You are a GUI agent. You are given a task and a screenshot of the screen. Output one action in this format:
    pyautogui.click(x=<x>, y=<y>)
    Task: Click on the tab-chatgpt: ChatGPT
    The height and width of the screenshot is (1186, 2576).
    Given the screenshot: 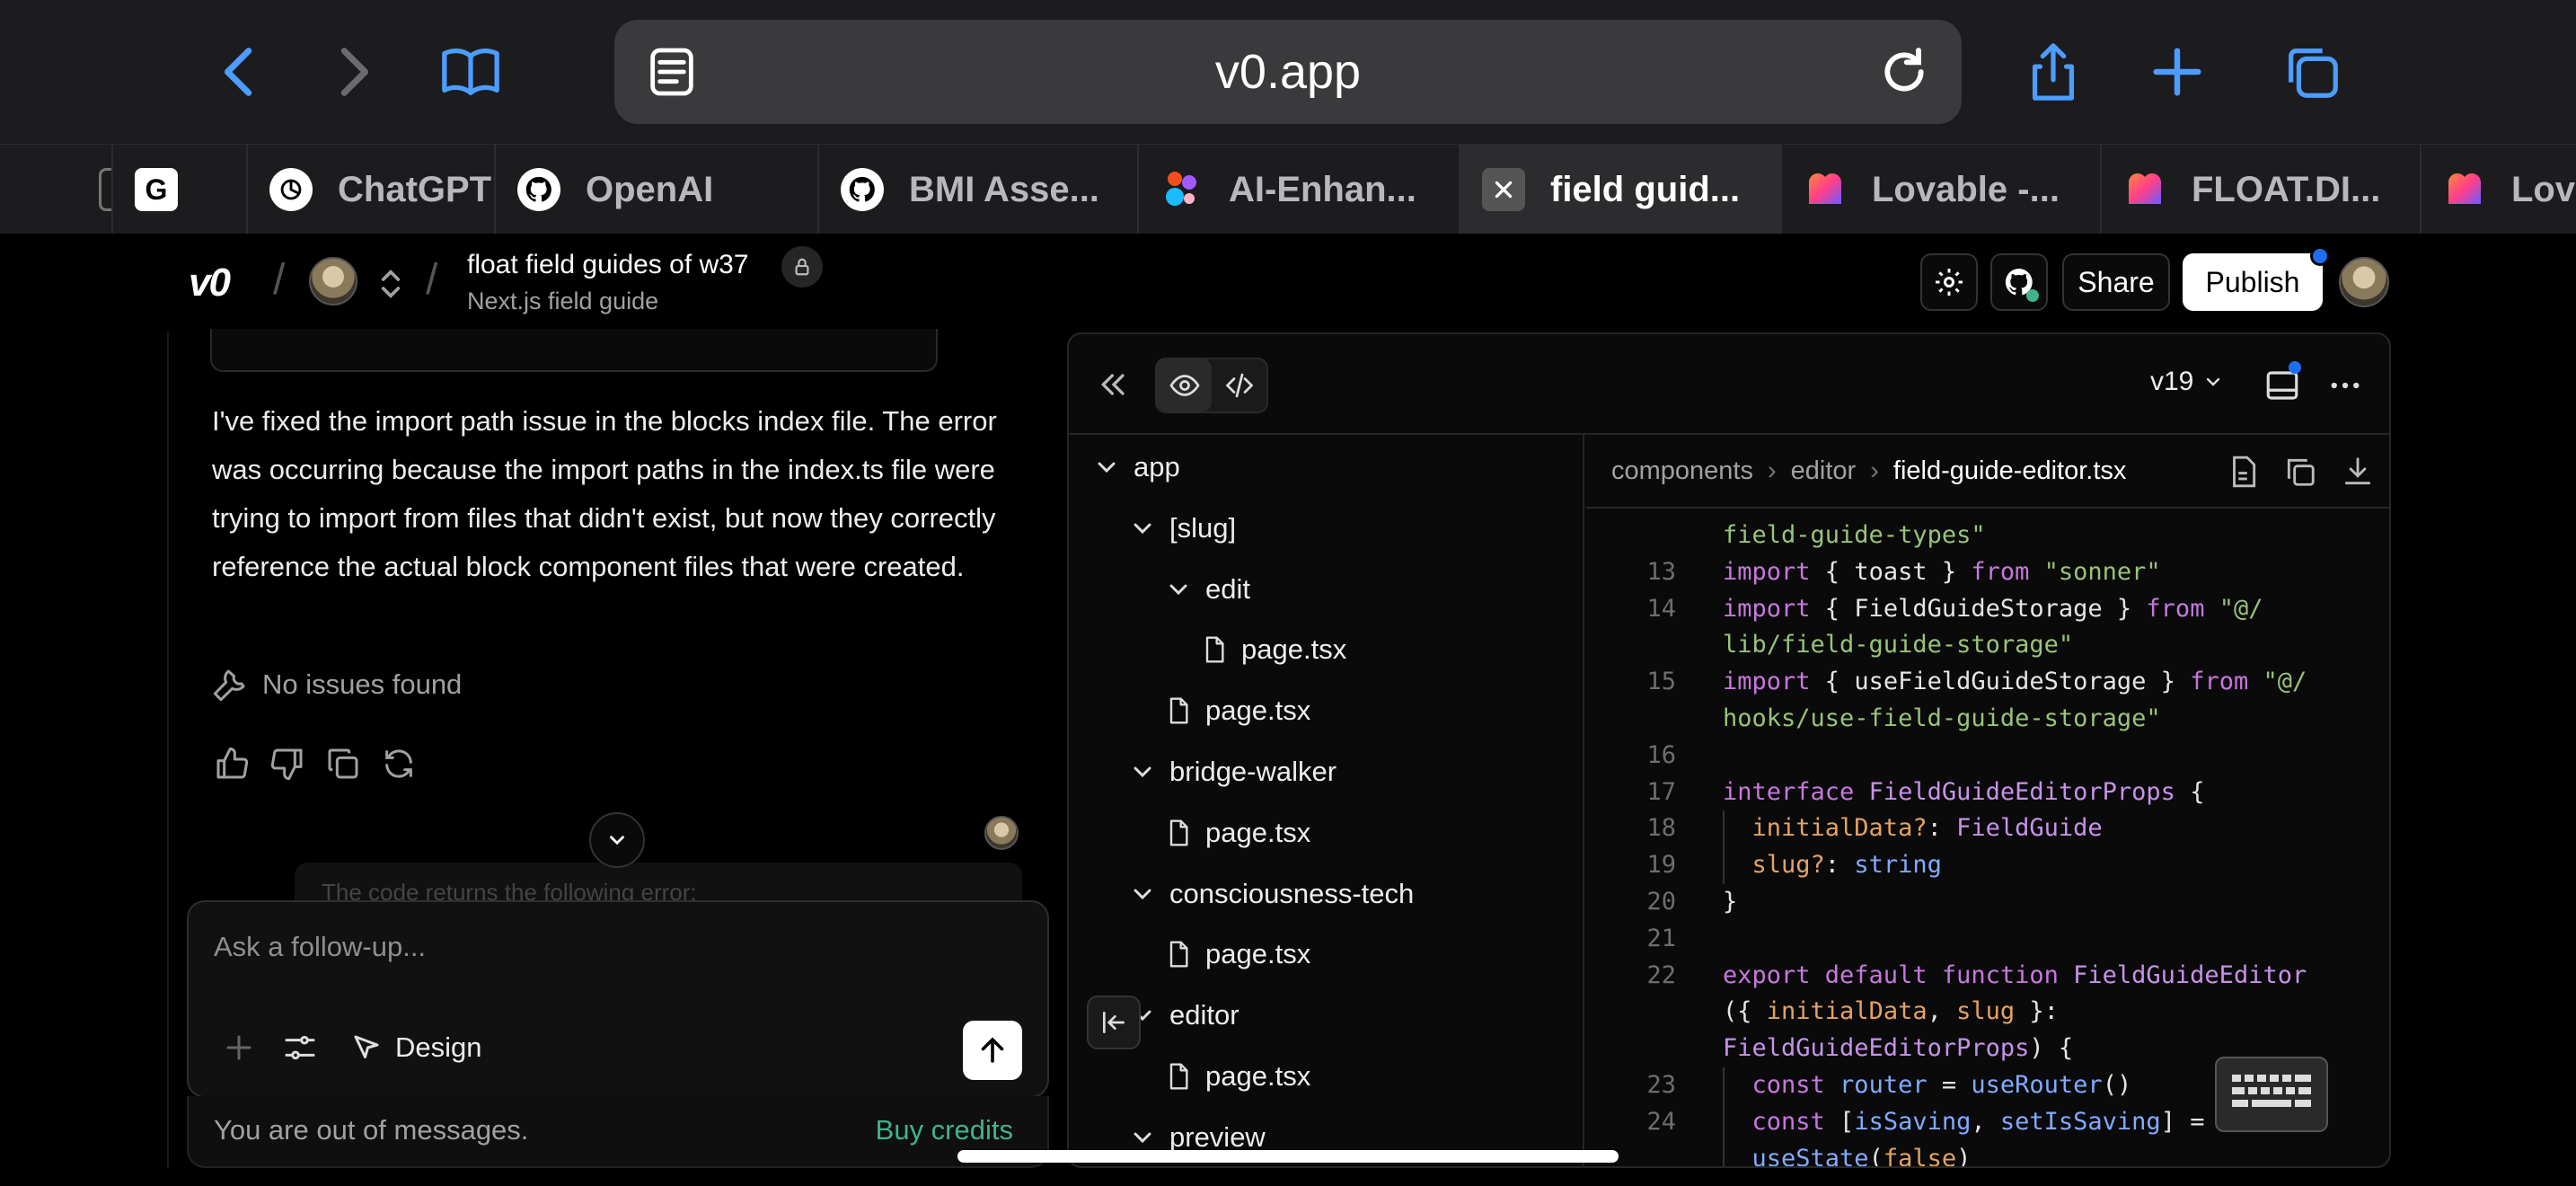 What is the action you would take?
    pyautogui.click(x=372, y=189)
    